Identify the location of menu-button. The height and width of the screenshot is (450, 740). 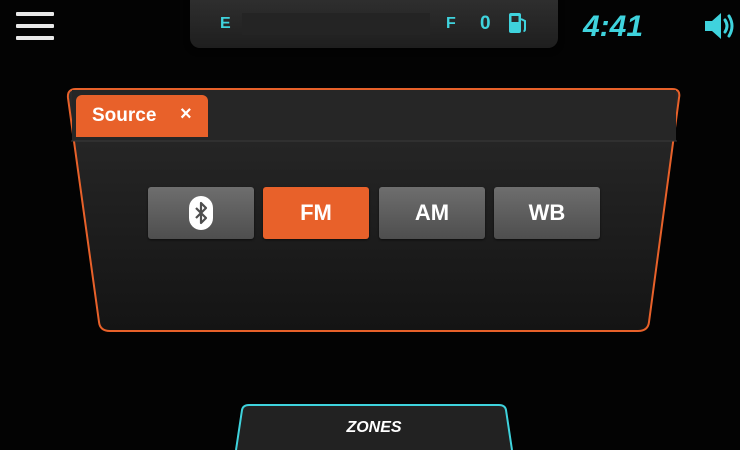
(35, 26).